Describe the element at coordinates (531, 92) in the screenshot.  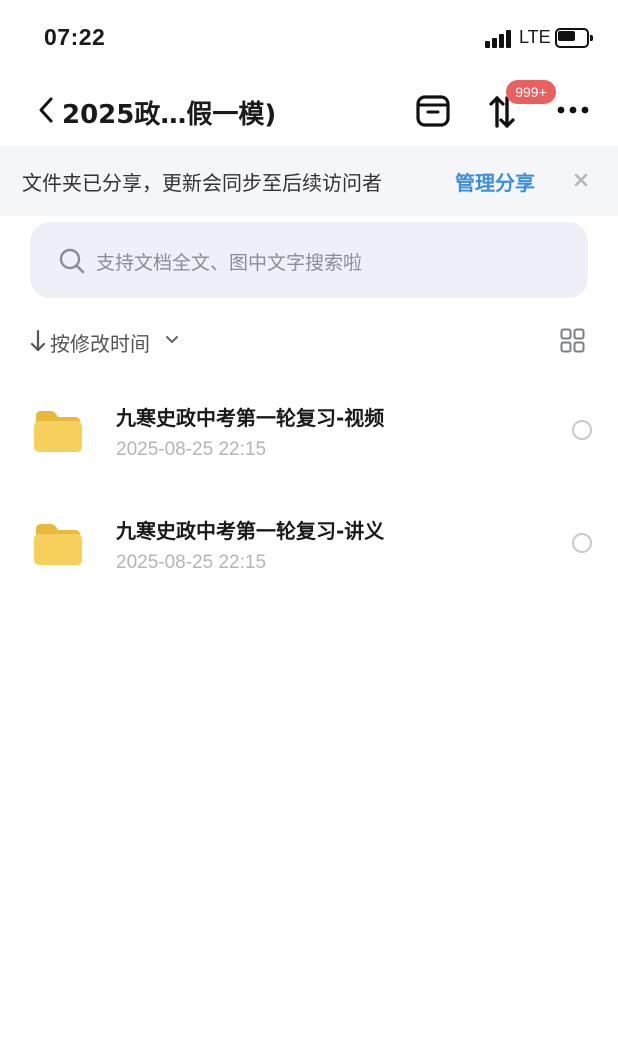
I see `notification-badge: 999+` at that location.